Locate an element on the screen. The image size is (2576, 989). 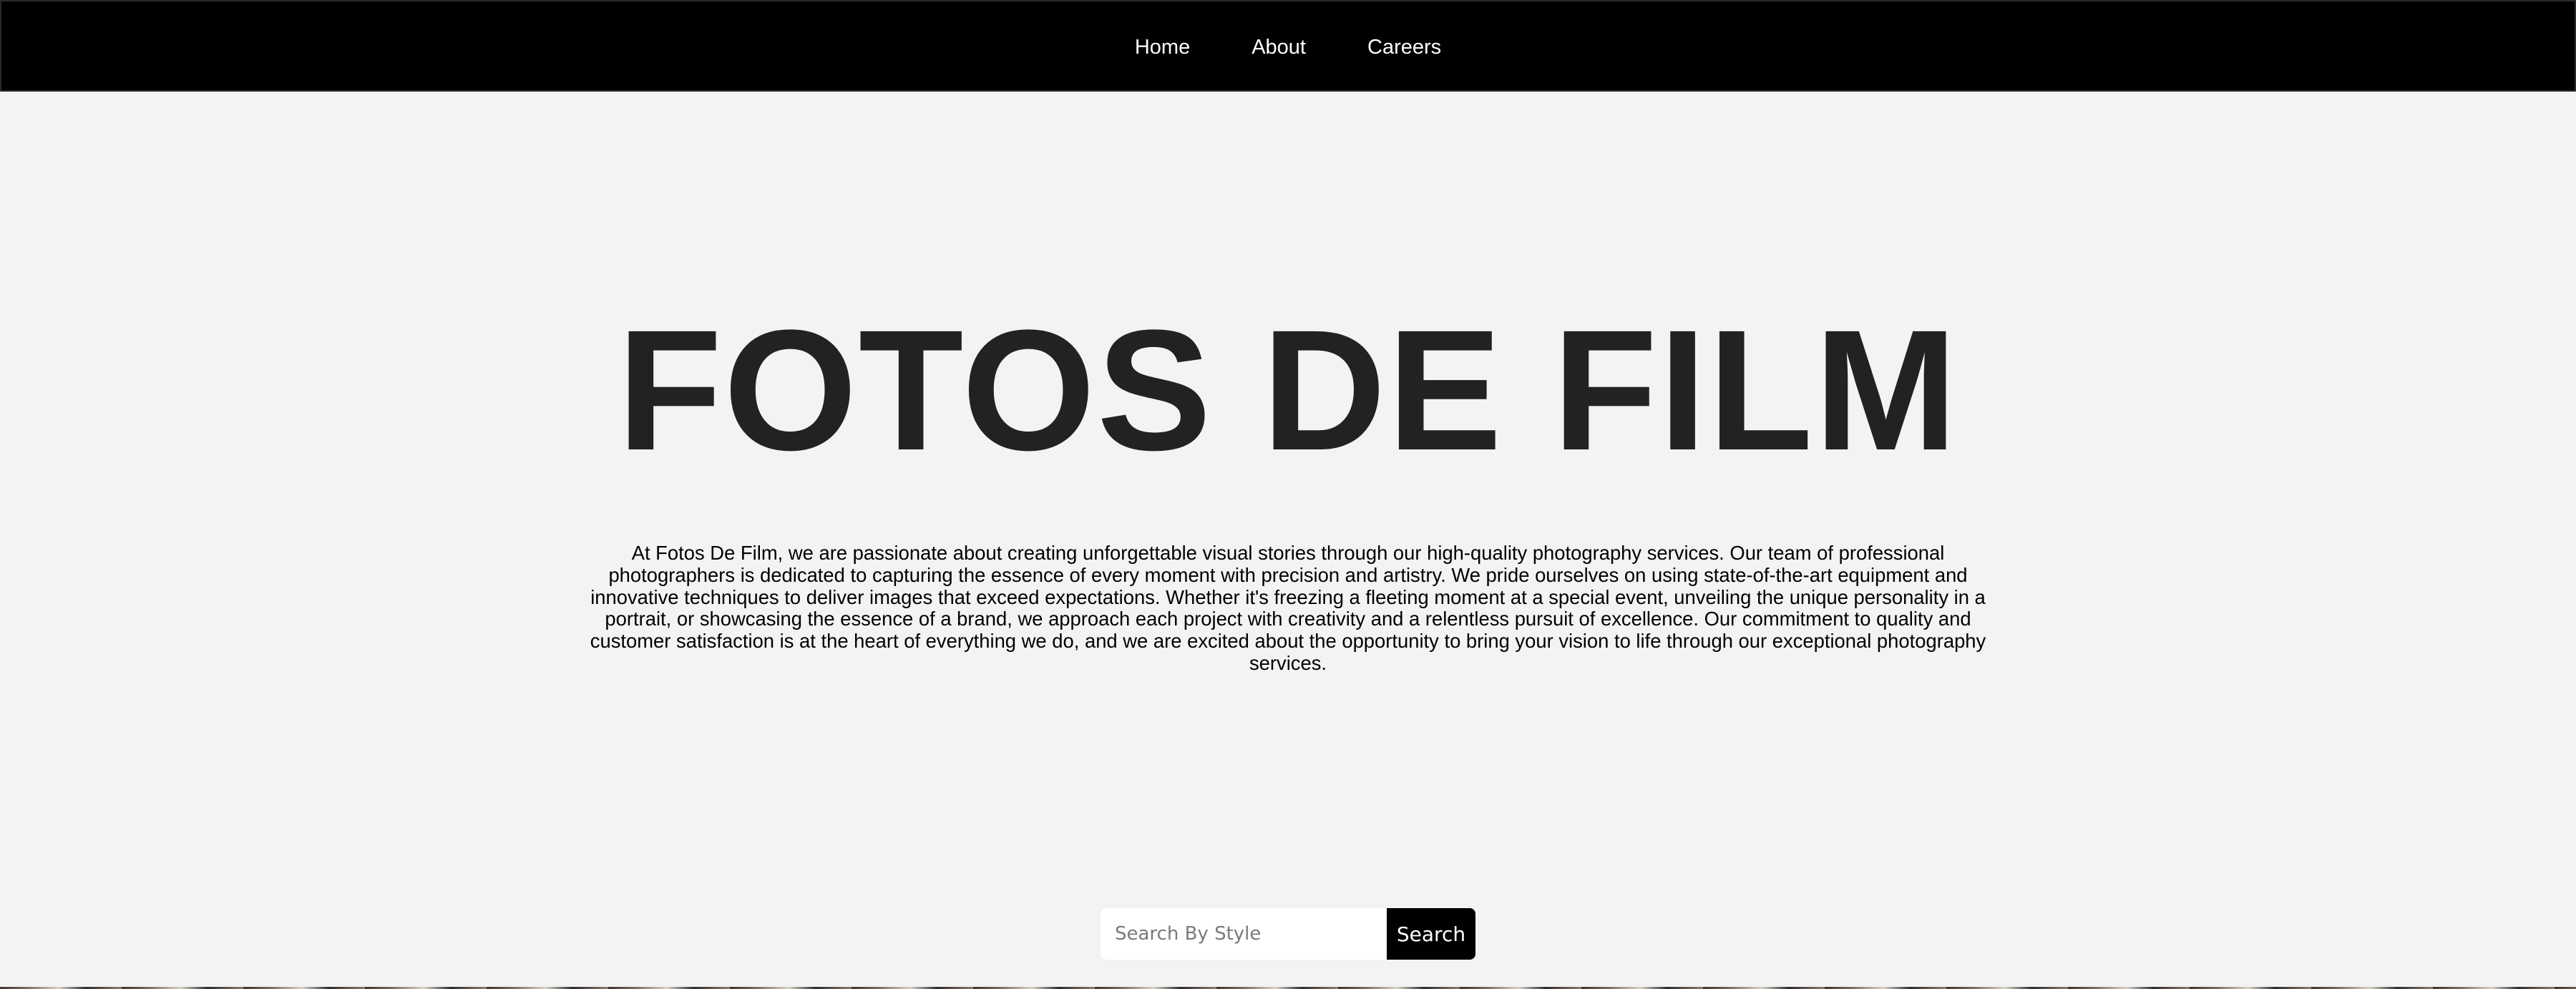
top-navigation-bar: Home About Careers is located at coordinates (1288, 46).